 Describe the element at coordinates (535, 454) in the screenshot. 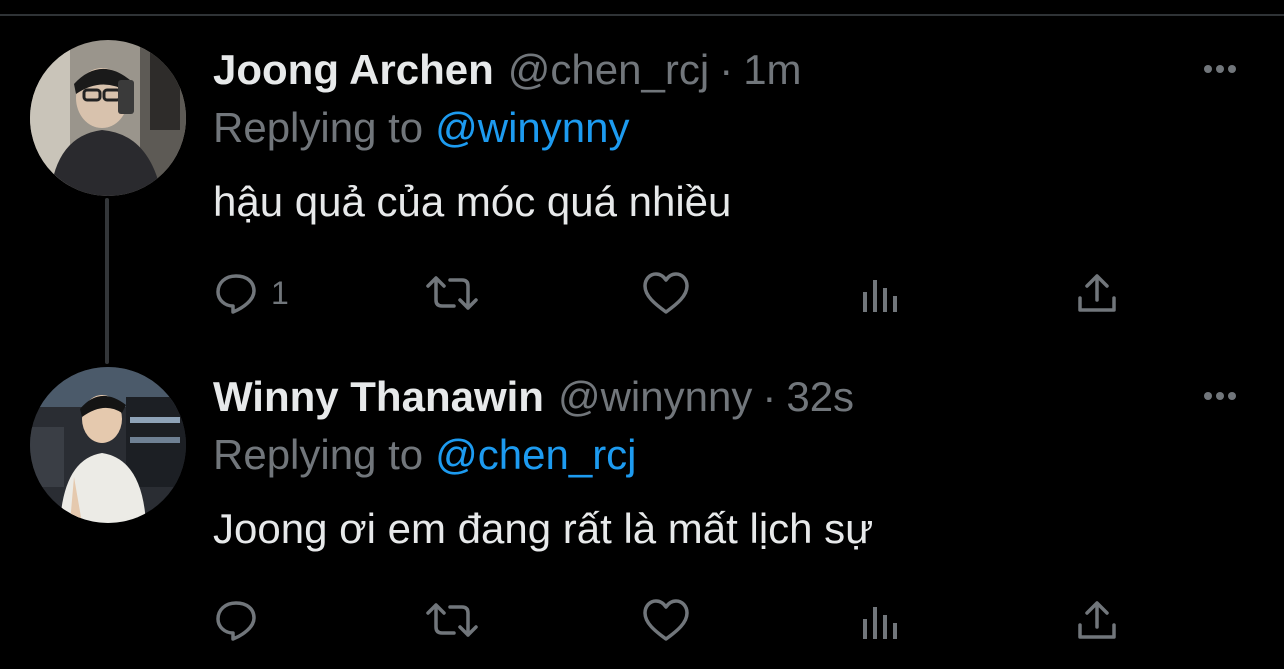

I see `mention-link: @chen_rcj` at that location.